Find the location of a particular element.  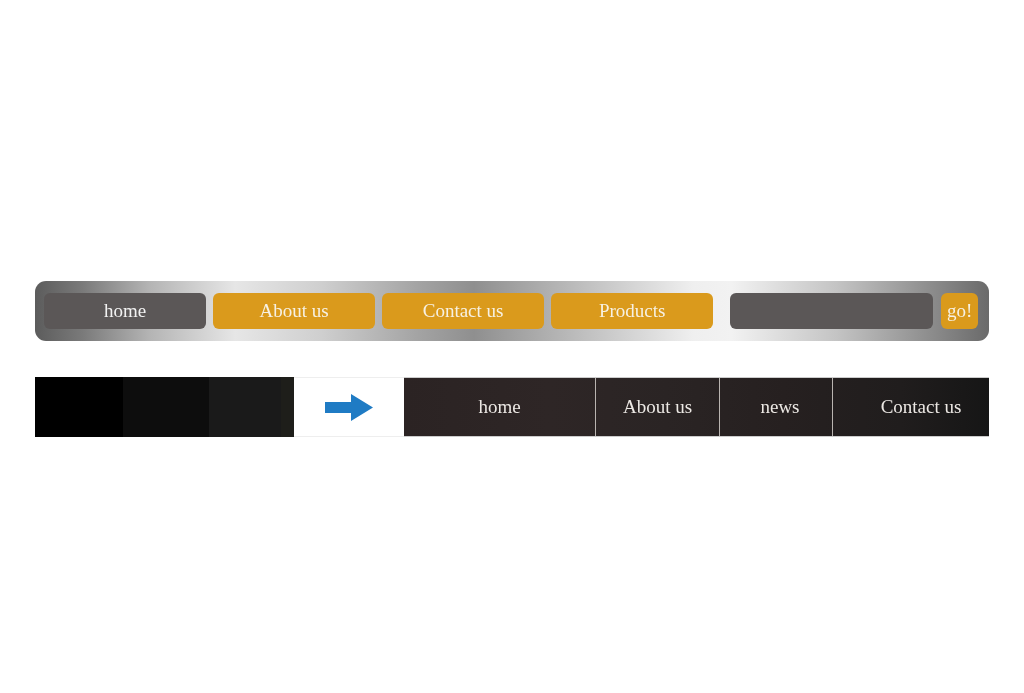

arrow-right-icon is located at coordinates (349, 407).